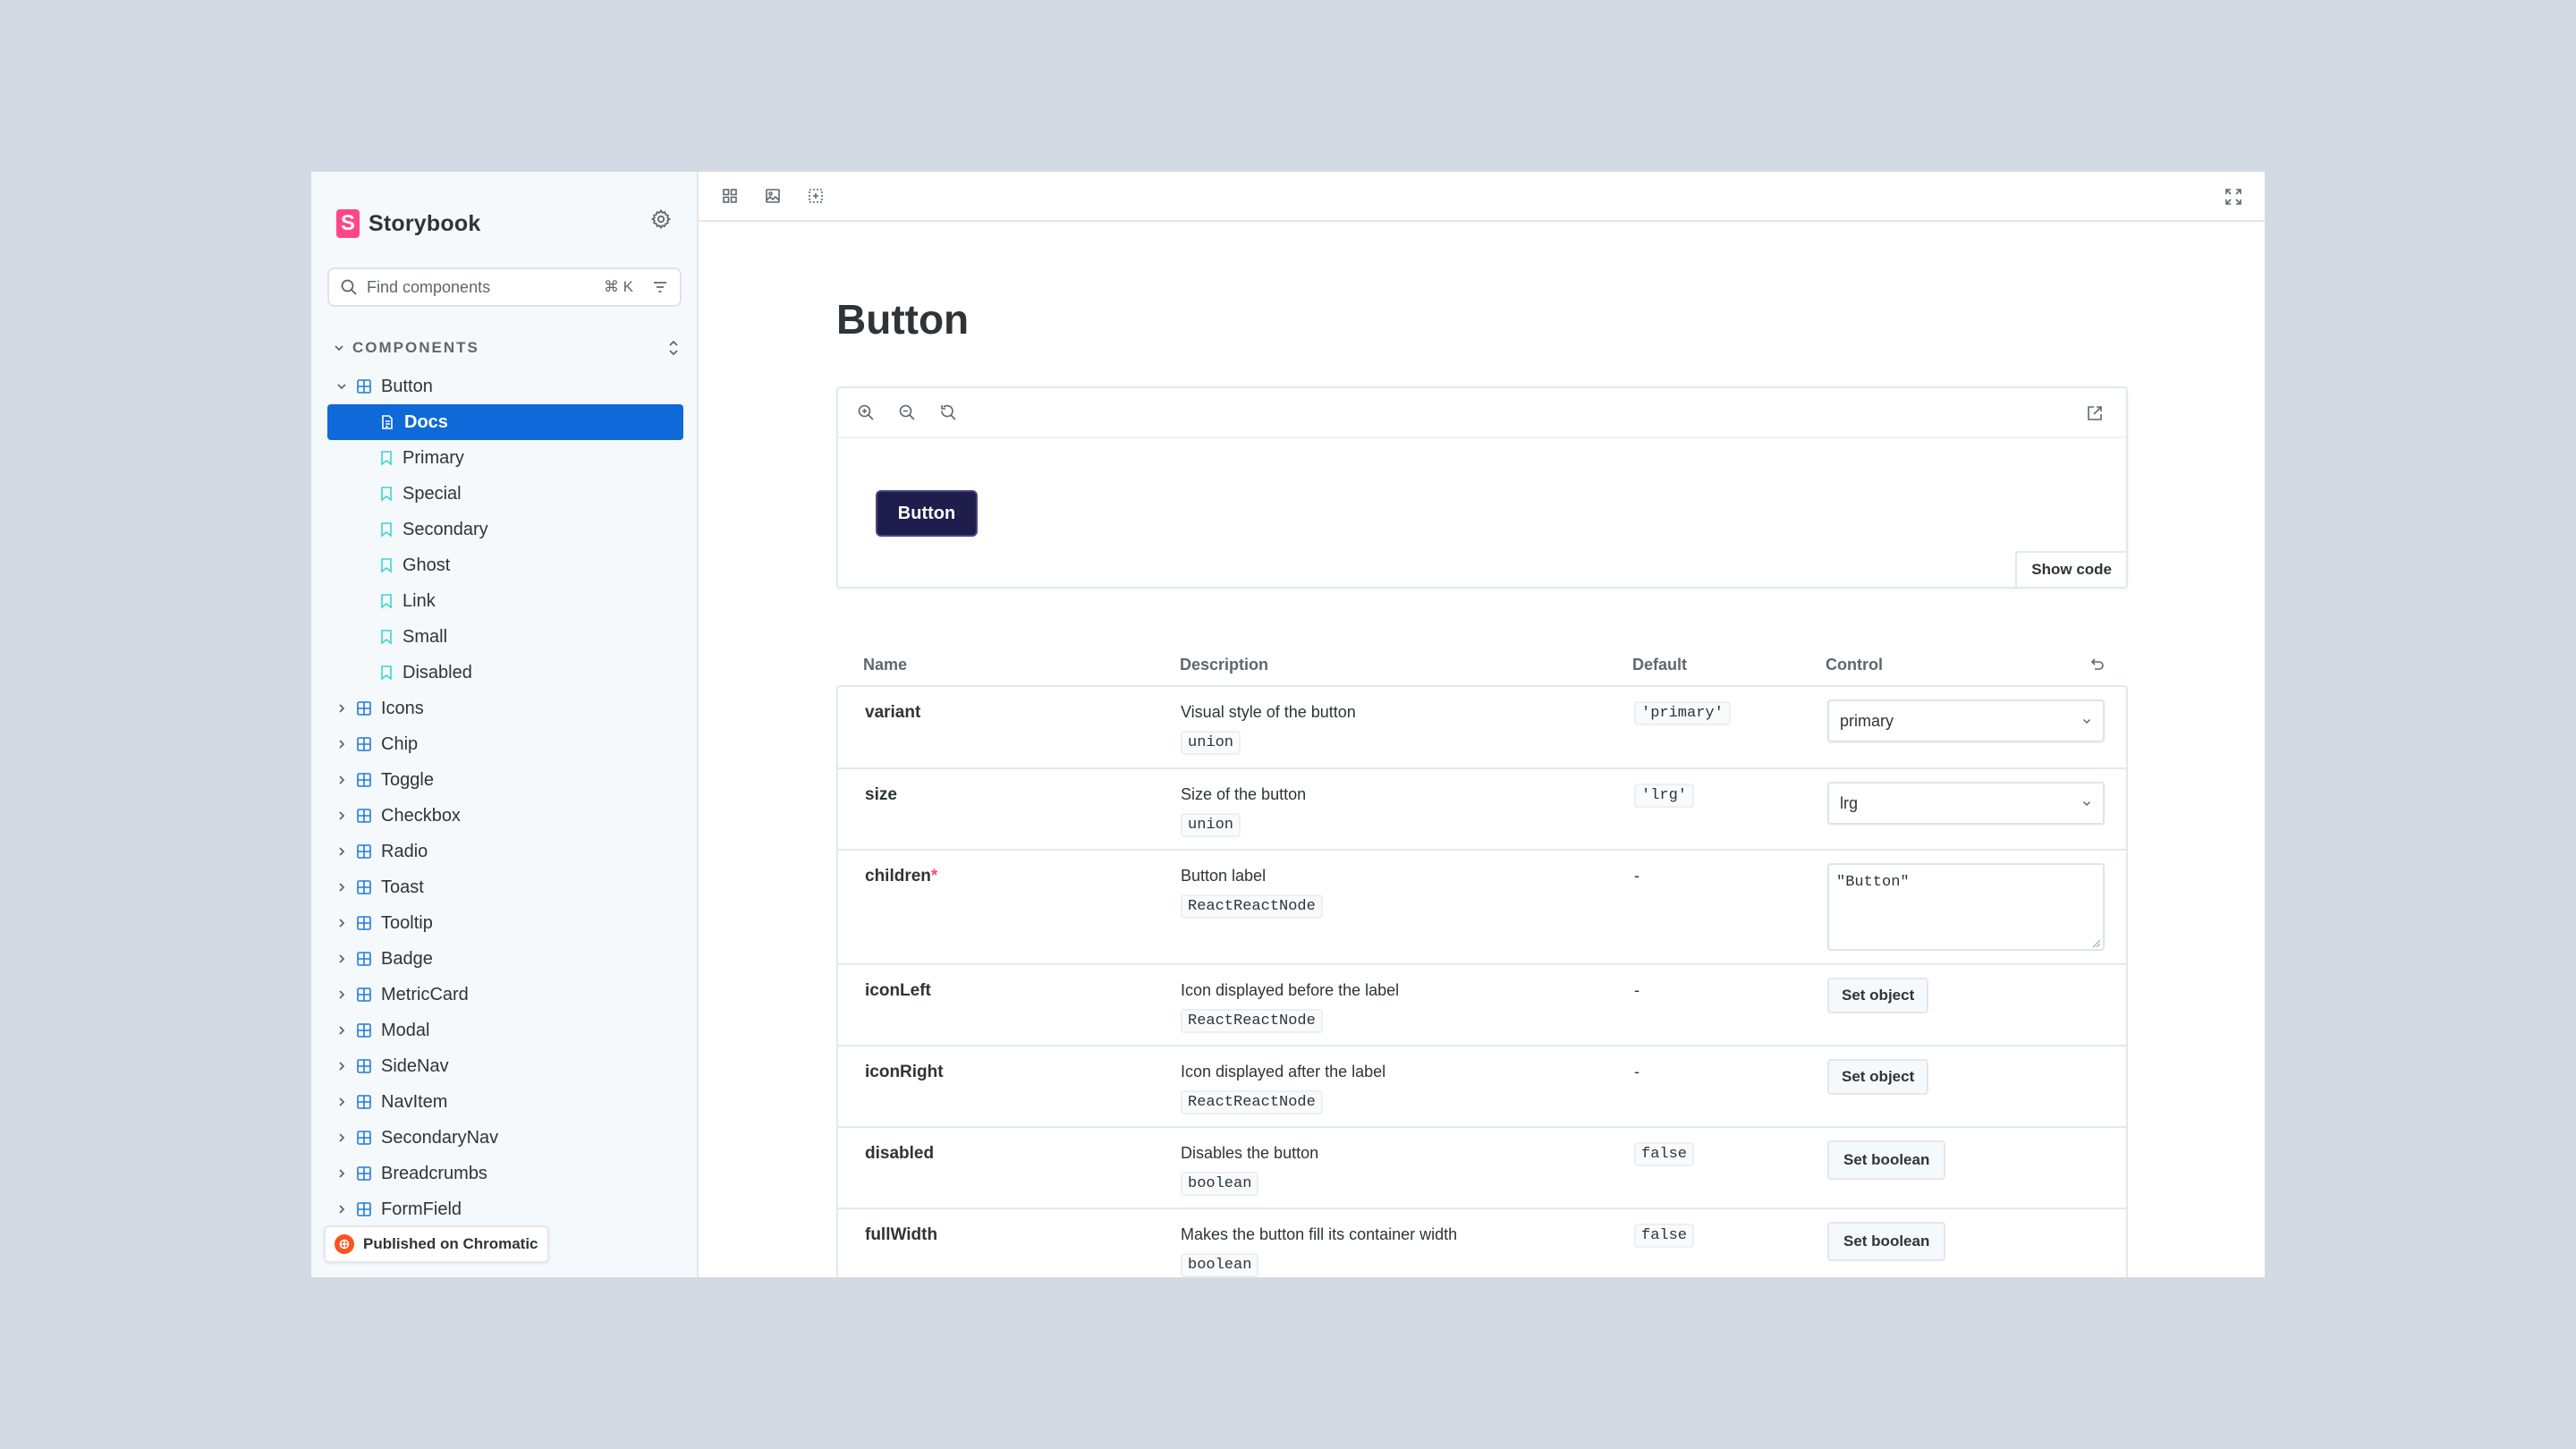  What do you see at coordinates (505, 816) in the screenshot?
I see `tree-item-checkbox: Checkbox` at bounding box center [505, 816].